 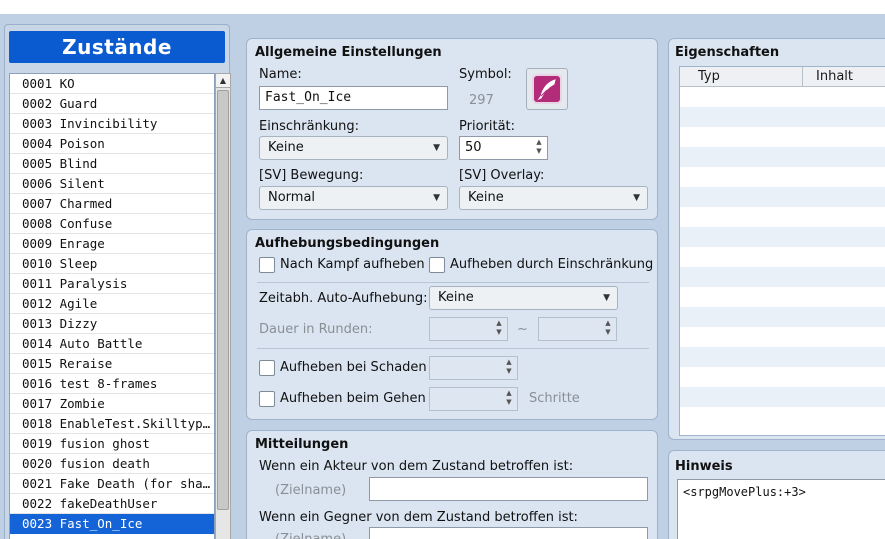 I want to click on remove-by-restriction-label: Aufheben durch Einschränkung, so click(x=551, y=264).